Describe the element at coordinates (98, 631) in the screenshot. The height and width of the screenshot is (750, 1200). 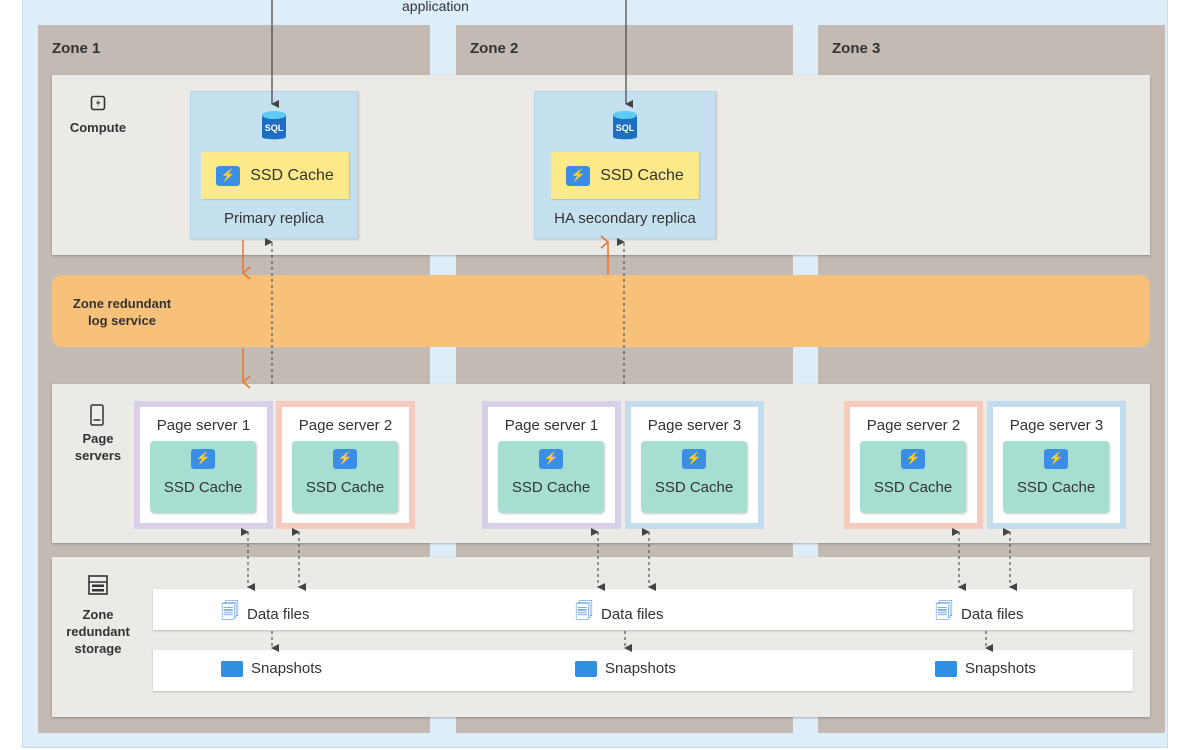
I see `storage-label: Zone redundant storage` at that location.